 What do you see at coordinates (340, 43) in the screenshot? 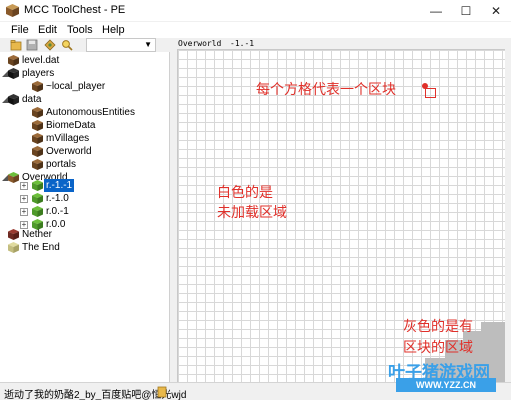
I see `map-header: Overworld -1.-1` at bounding box center [340, 43].